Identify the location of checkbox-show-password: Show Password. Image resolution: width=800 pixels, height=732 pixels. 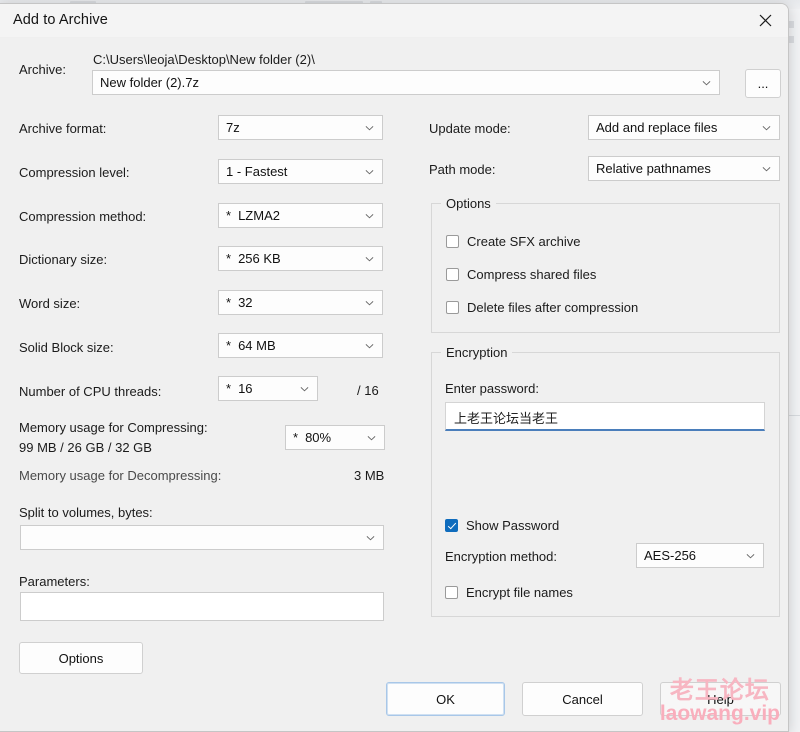
(502, 525).